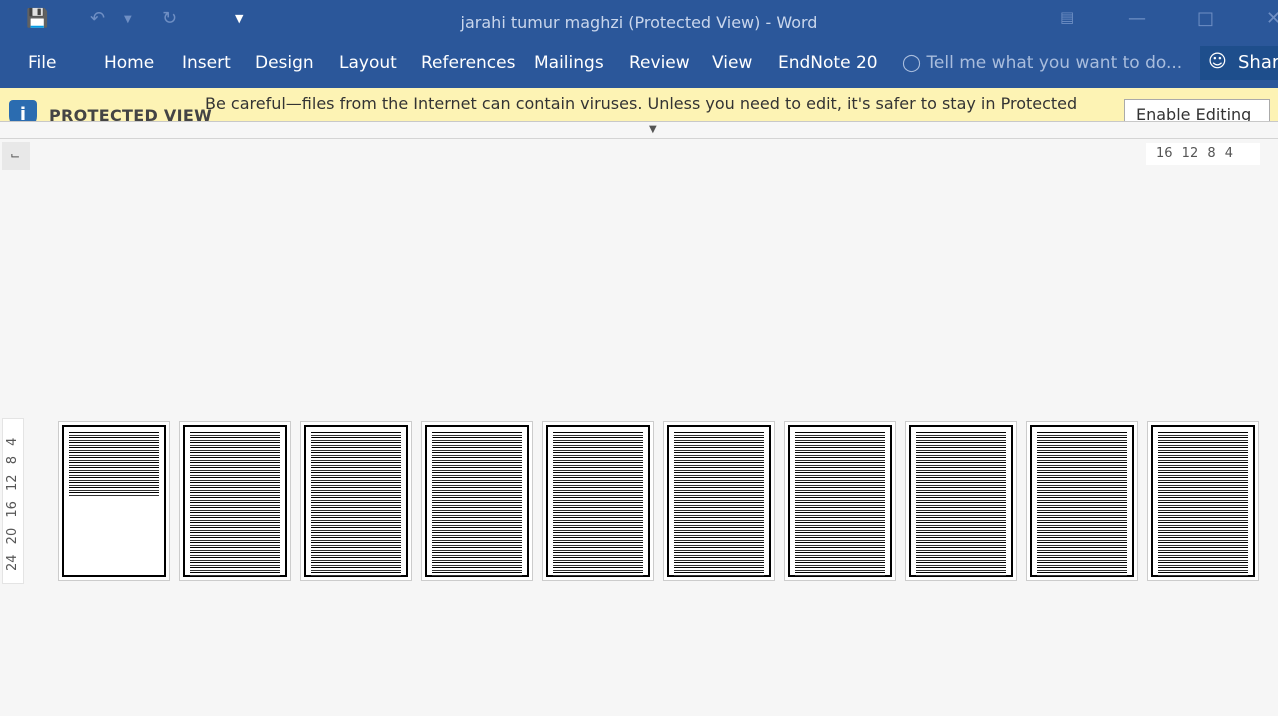 This screenshot has height=716, width=1278. Describe the element at coordinates (23, 110) in the screenshot. I see `shield-info-icon: i` at that location.